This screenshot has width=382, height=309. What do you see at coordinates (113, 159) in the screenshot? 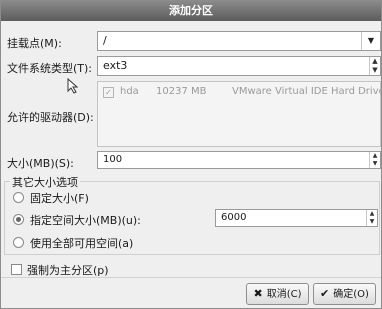
I see `size-value: 100` at bounding box center [113, 159].